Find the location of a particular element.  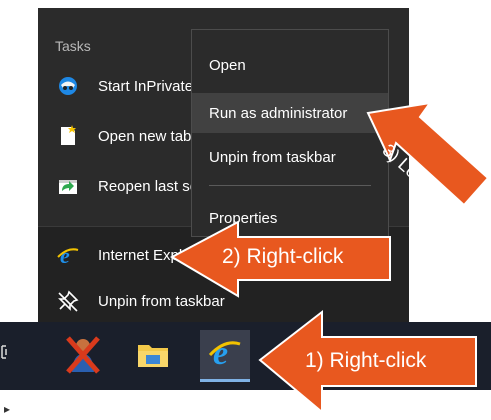

annotation-step1-label: 1) Right-click is located at coordinates (366, 360).